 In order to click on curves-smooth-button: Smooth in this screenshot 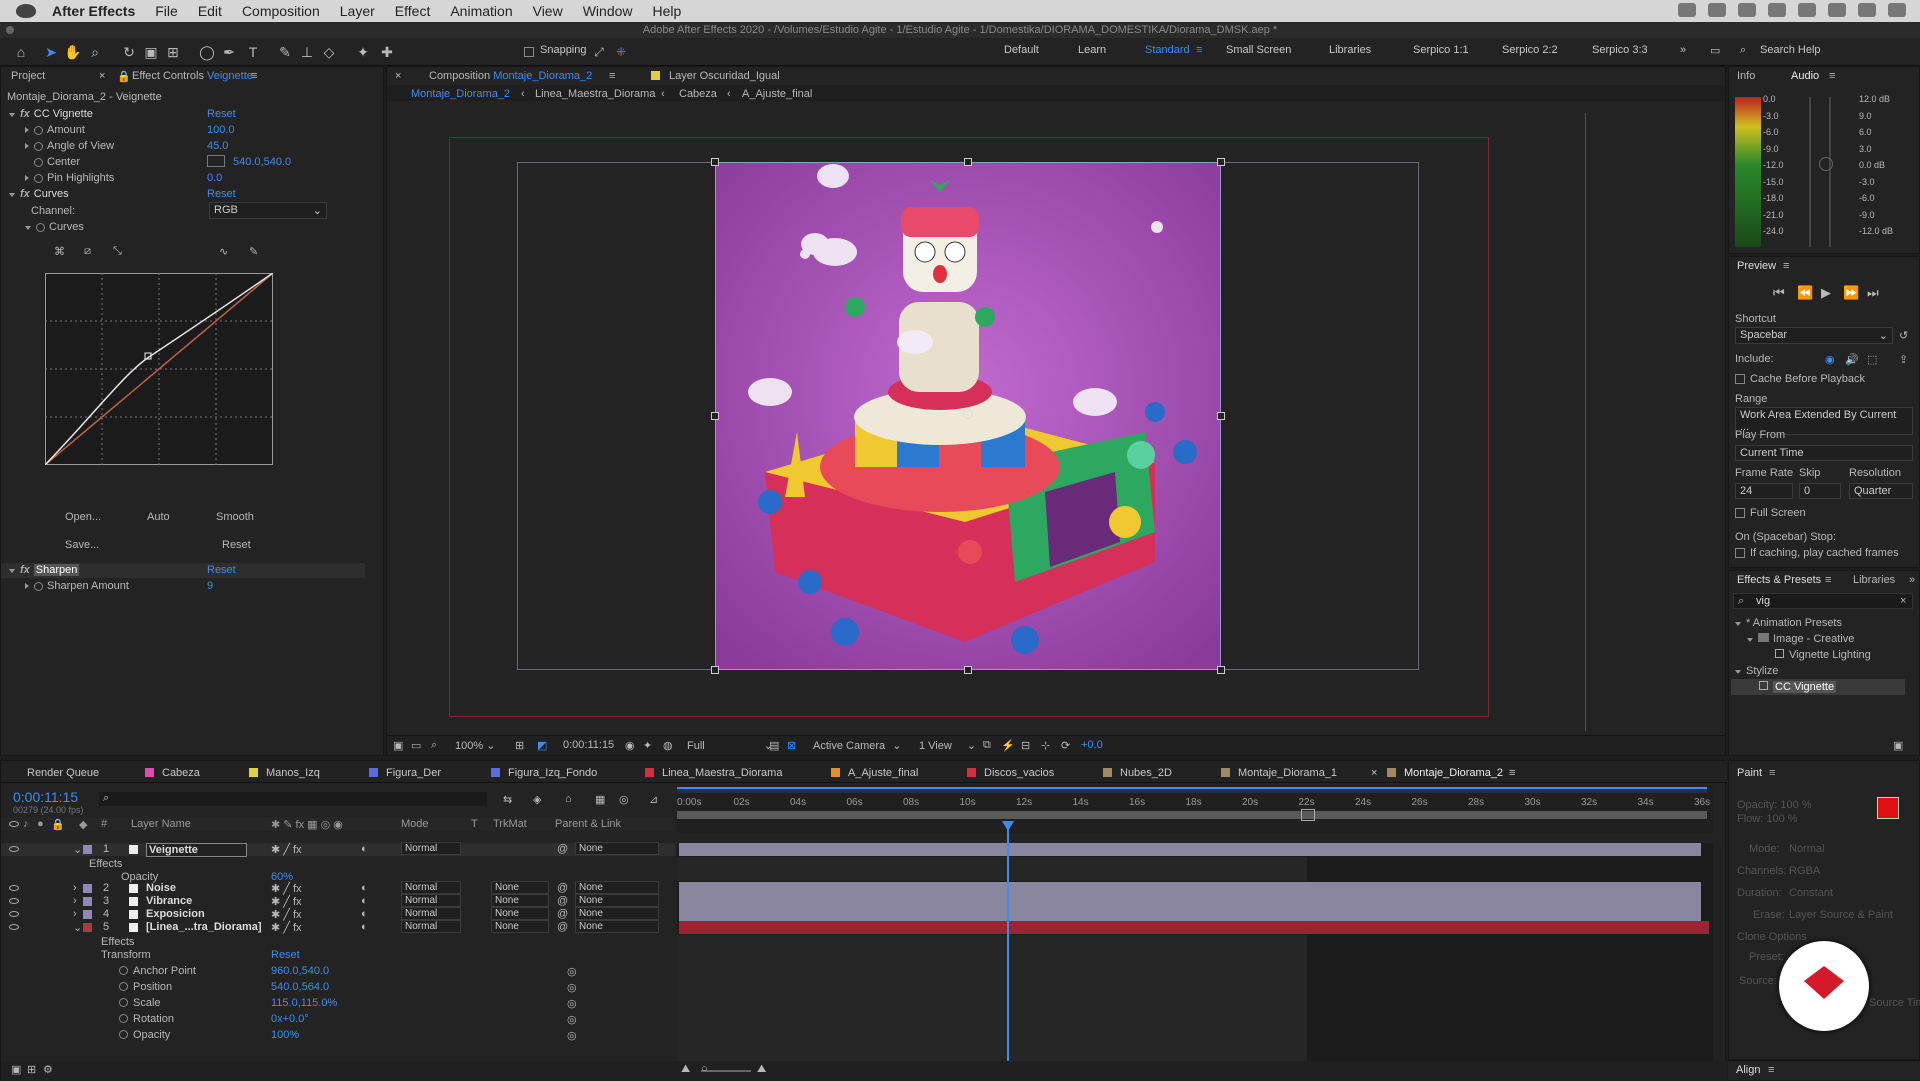, I will do `click(235, 517)`.